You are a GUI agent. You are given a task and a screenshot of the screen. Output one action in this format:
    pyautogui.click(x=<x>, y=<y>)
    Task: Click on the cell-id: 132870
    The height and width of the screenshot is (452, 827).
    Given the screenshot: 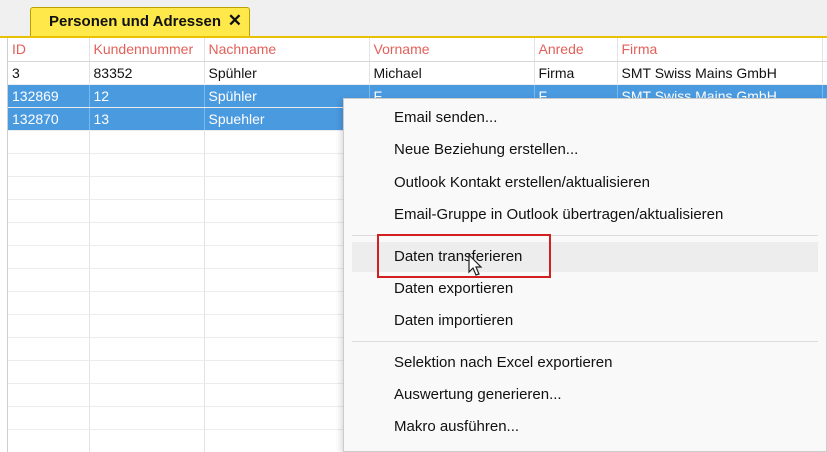 What is the action you would take?
    pyautogui.click(x=49, y=119)
    